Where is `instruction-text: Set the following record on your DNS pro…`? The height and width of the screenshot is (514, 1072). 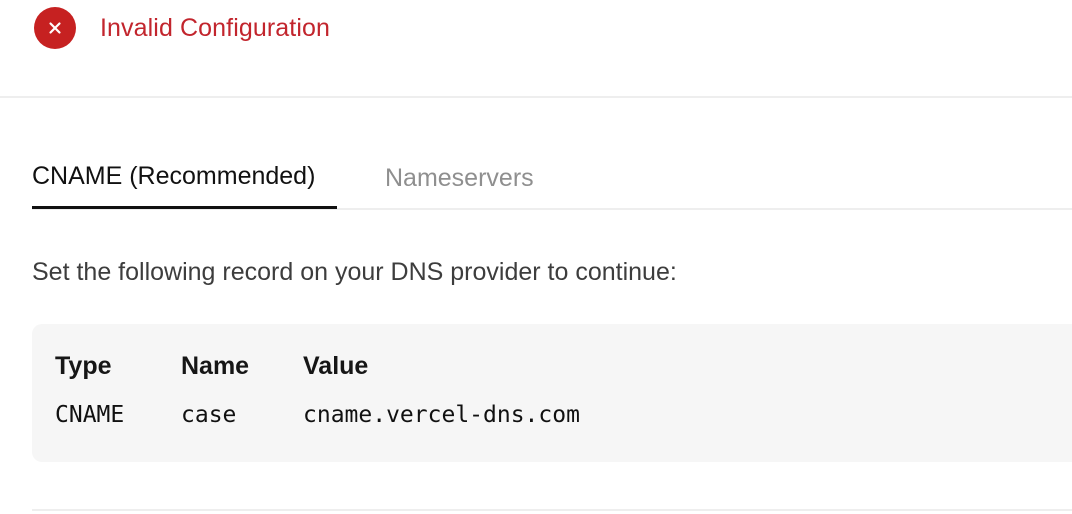 instruction-text: Set the following record on your DNS pro… is located at coordinates (354, 272).